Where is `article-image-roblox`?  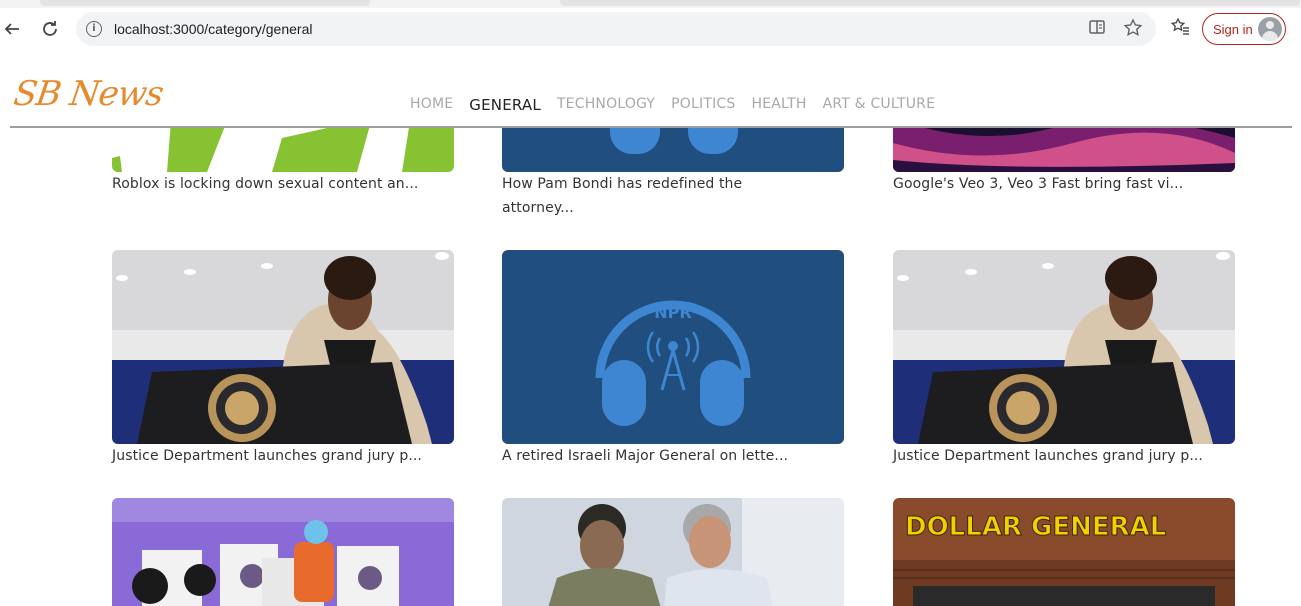 article-image-roblox is located at coordinates (283, 150).